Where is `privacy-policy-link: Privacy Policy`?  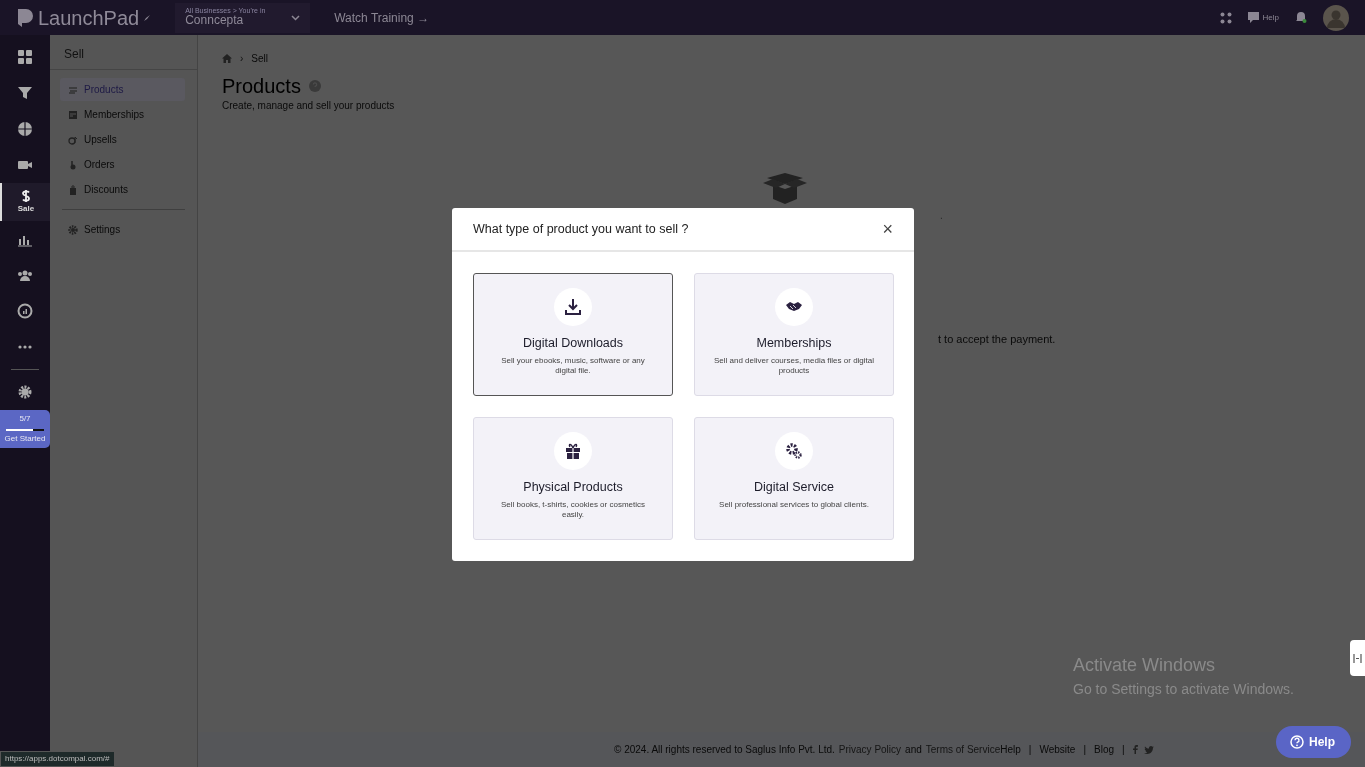
privacy-policy-link: Privacy Policy is located at coordinates (870, 749).